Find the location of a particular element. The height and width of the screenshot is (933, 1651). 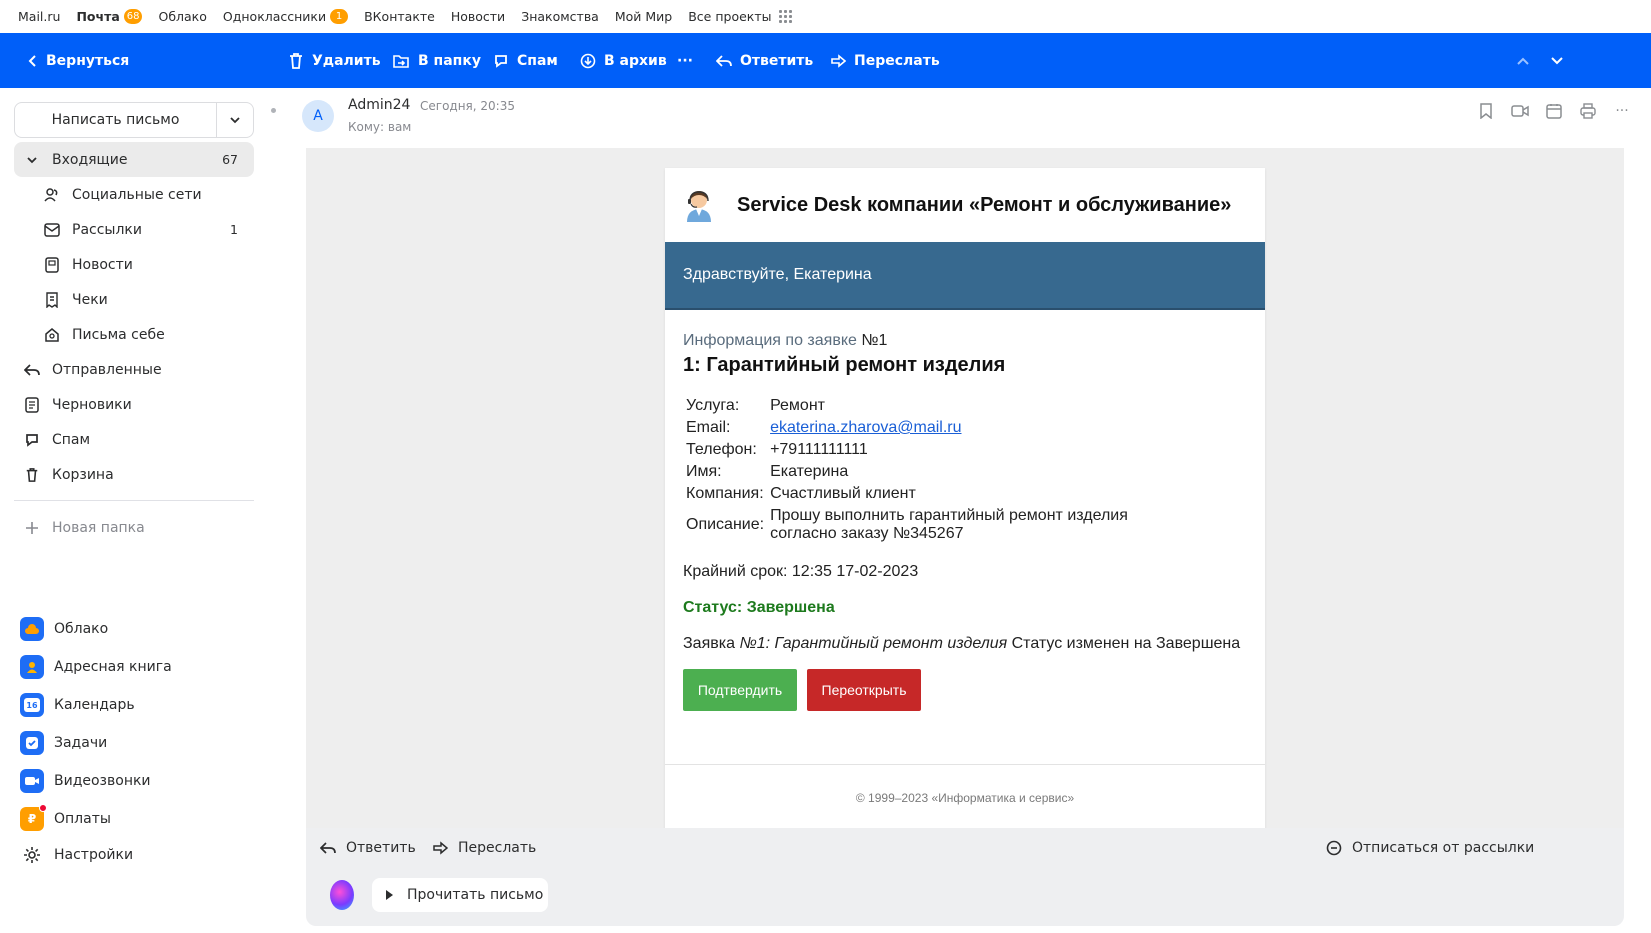

draft-icon is located at coordinates (32, 405).